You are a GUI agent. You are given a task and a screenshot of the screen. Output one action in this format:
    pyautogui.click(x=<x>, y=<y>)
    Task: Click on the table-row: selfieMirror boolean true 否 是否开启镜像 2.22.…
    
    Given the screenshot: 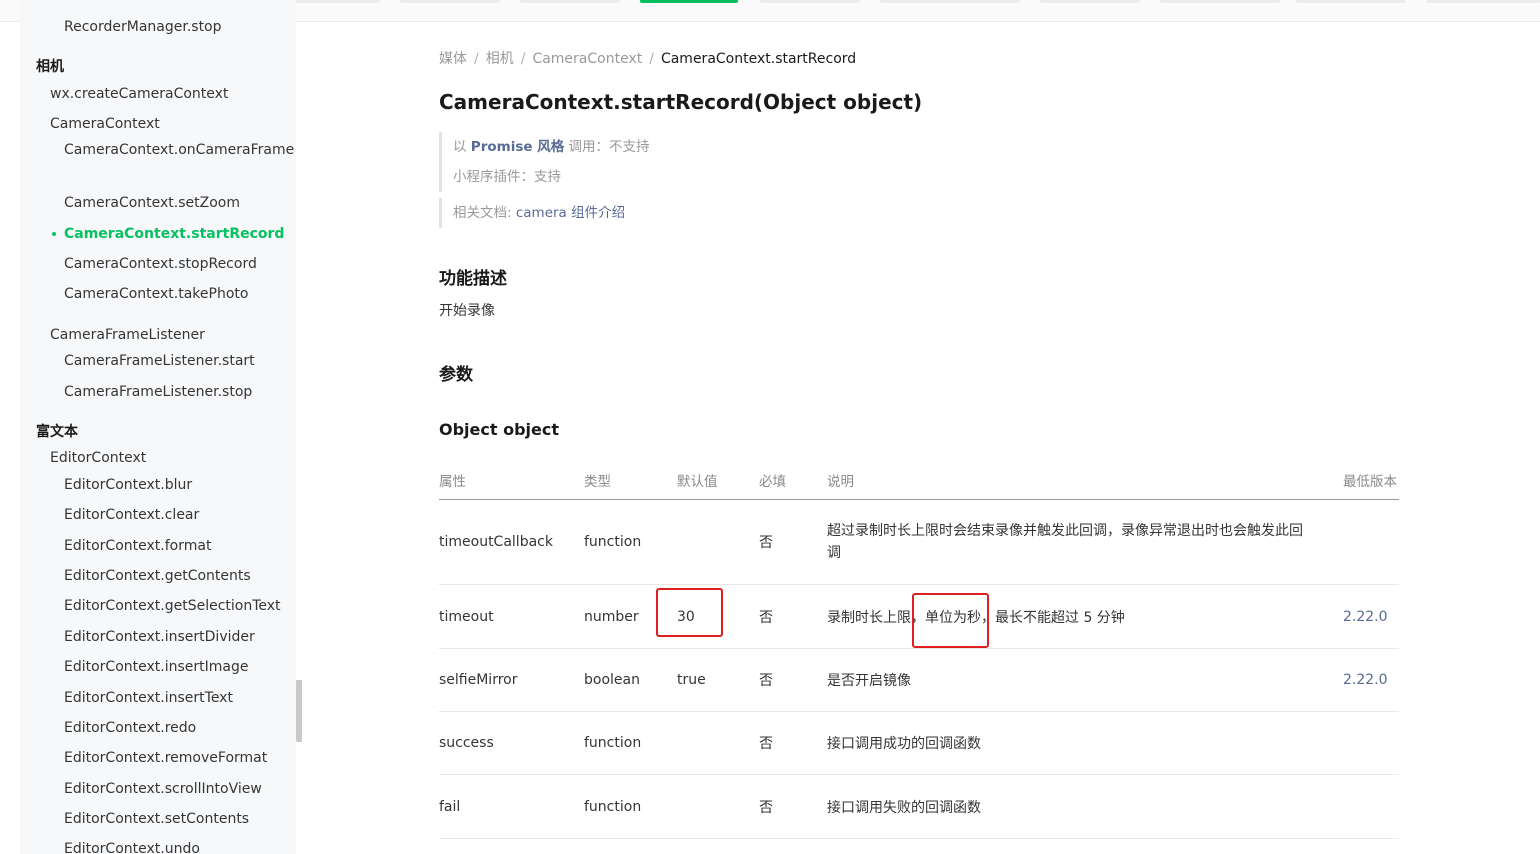 What is the action you would take?
    pyautogui.click(x=919, y=680)
    